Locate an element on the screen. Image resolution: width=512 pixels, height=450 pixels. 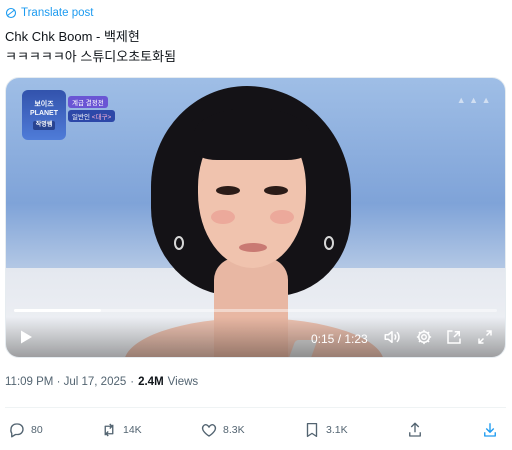
post-timestamp: 11:09 PM · Jul 17, 2025 is located at coordinates (65, 382).